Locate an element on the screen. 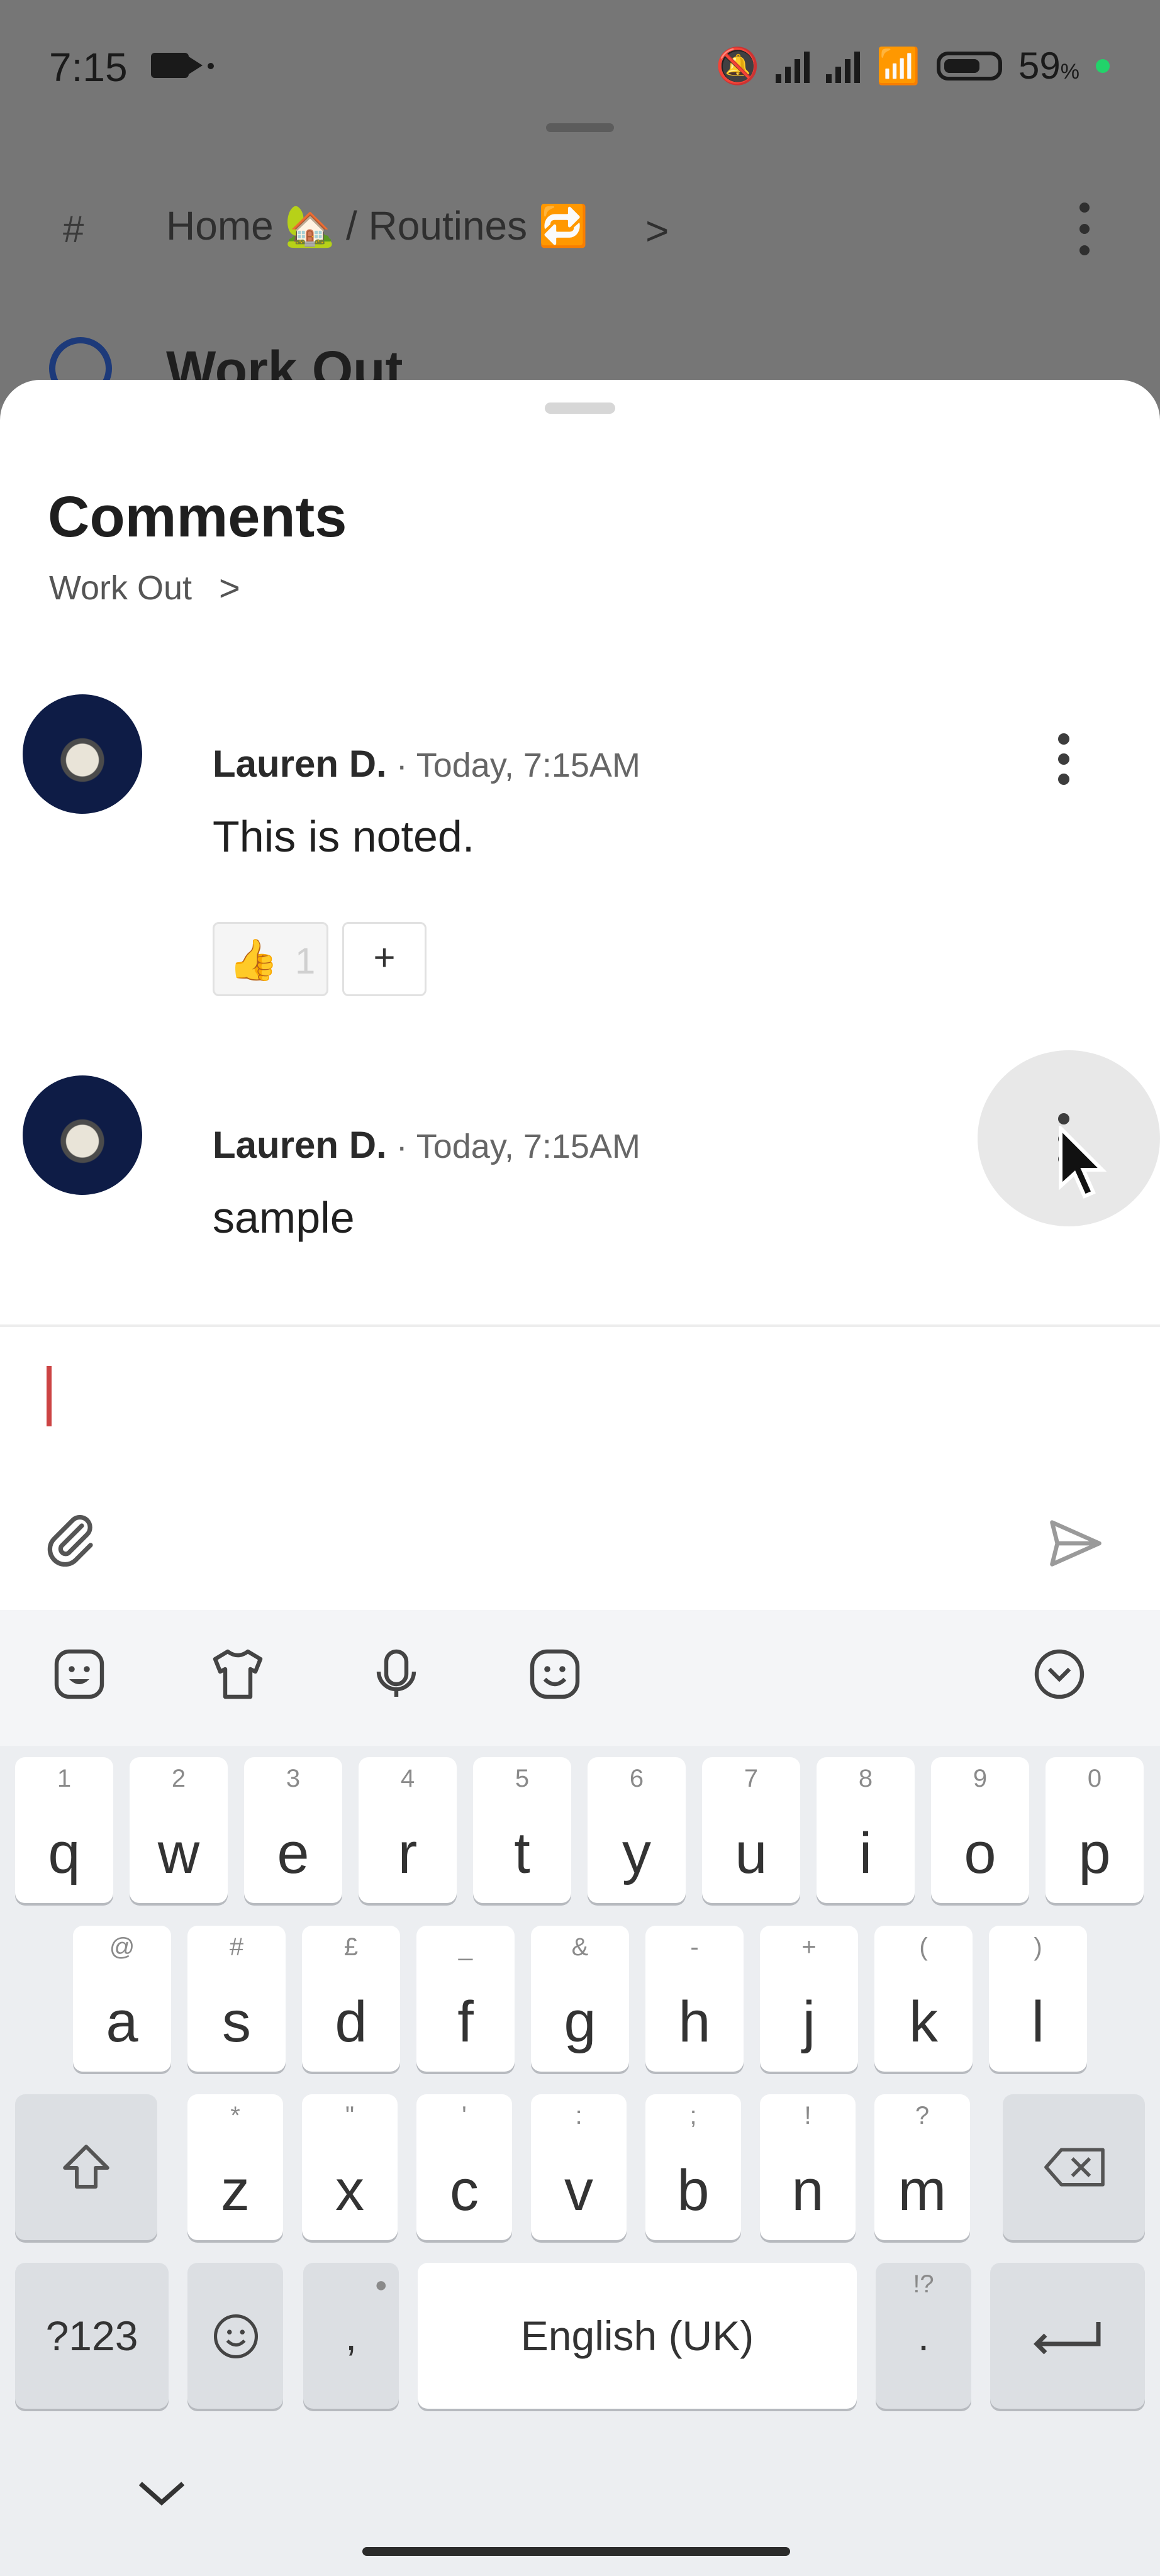  enter-key is located at coordinates (1067, 2336).